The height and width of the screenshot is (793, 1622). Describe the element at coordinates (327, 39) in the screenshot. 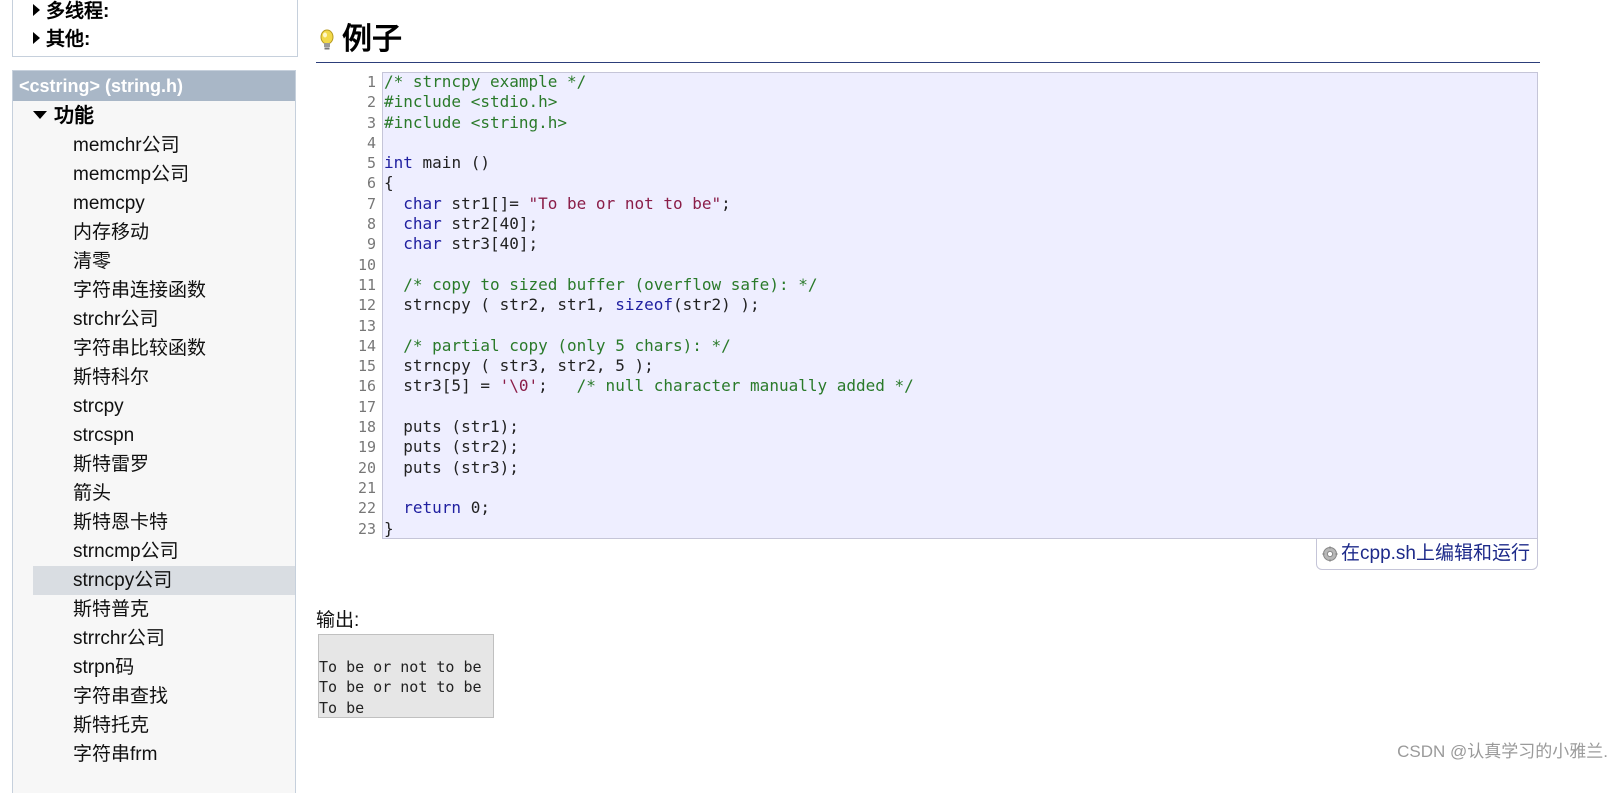

I see `lightbulb-icon` at that location.